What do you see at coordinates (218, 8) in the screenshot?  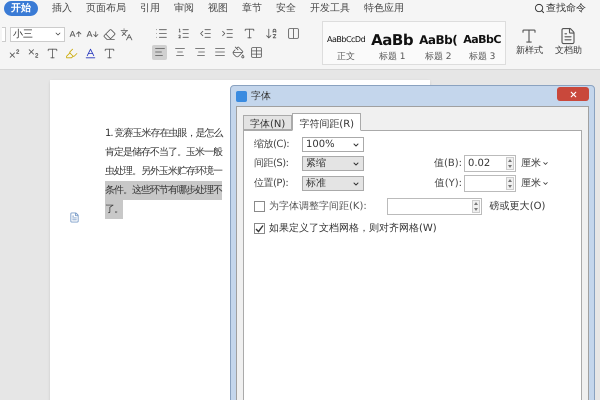 I see `menu-tab: 视图` at bounding box center [218, 8].